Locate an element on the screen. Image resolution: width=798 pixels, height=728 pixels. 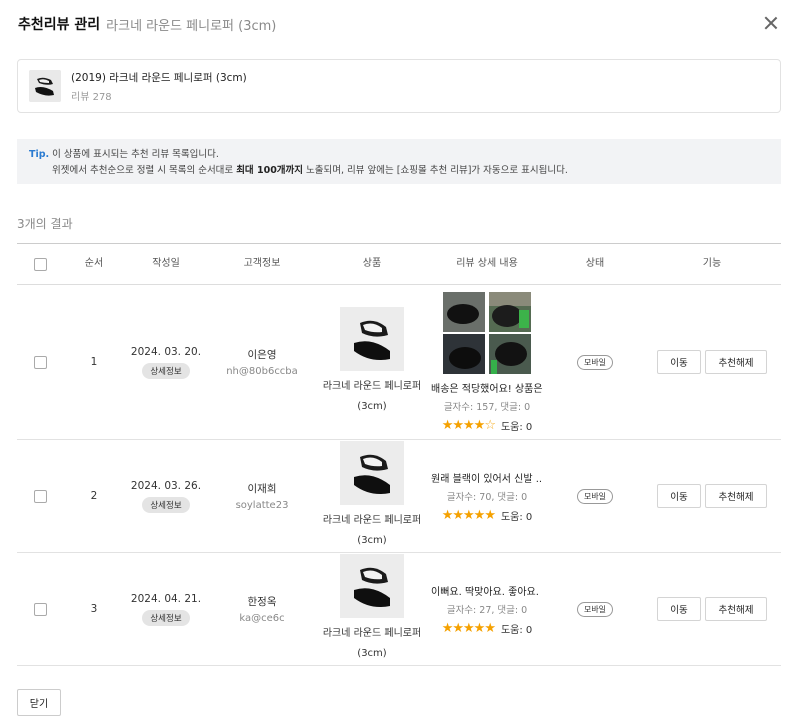
tip-line2-a: 위젯에서 추천순으로 정렬 시 목록의 순서대로 is located at coordinates (144, 170).